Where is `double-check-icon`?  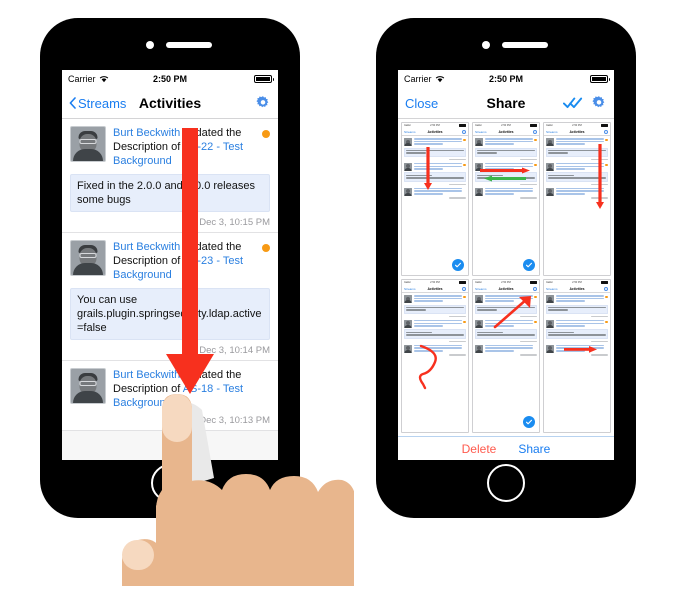
double-check-icon is located at coordinates (573, 103).